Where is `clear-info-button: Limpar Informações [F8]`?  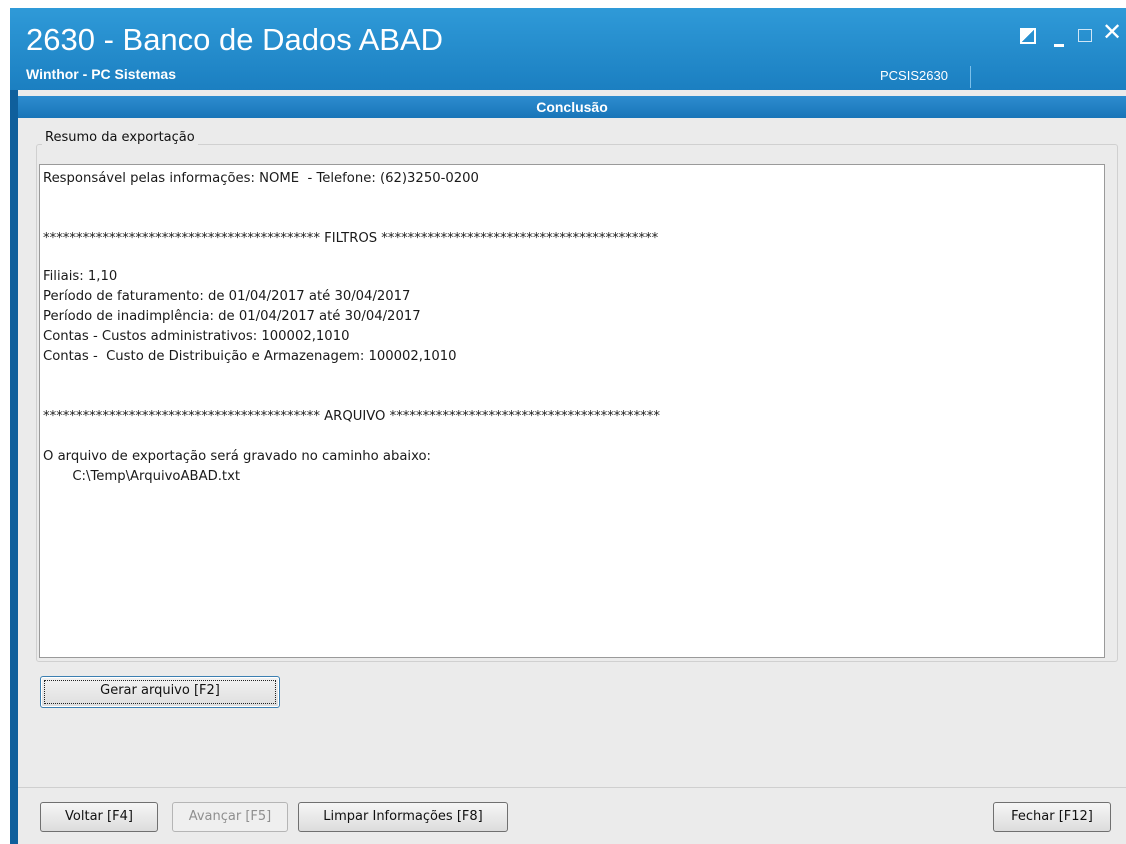
clear-info-button: Limpar Informações [F8] is located at coordinates (403, 817).